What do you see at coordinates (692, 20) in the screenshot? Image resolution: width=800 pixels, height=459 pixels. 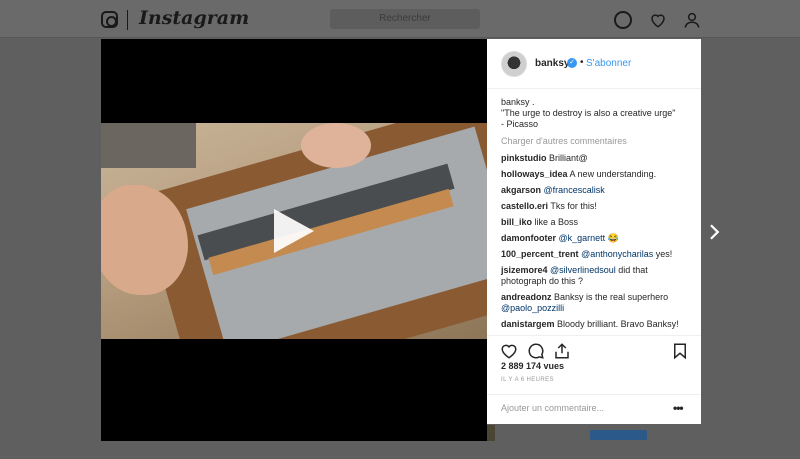 I see `profile-icon` at bounding box center [692, 20].